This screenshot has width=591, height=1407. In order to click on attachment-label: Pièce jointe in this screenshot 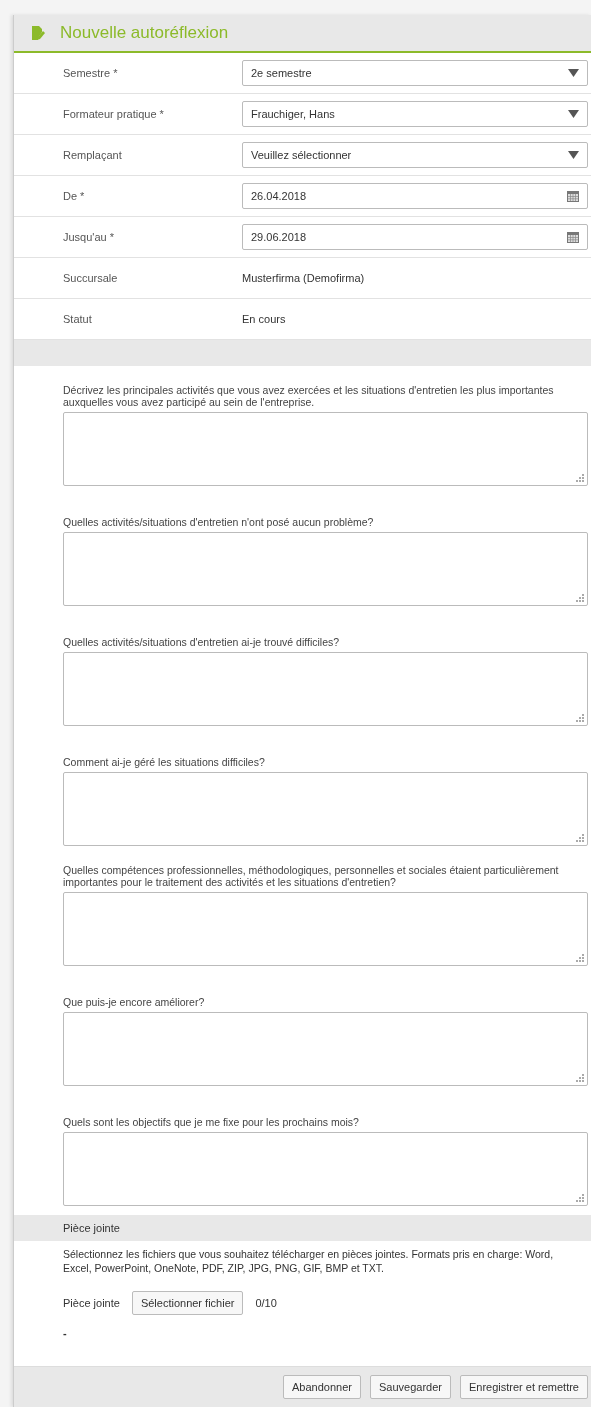, I will do `click(91, 1303)`.